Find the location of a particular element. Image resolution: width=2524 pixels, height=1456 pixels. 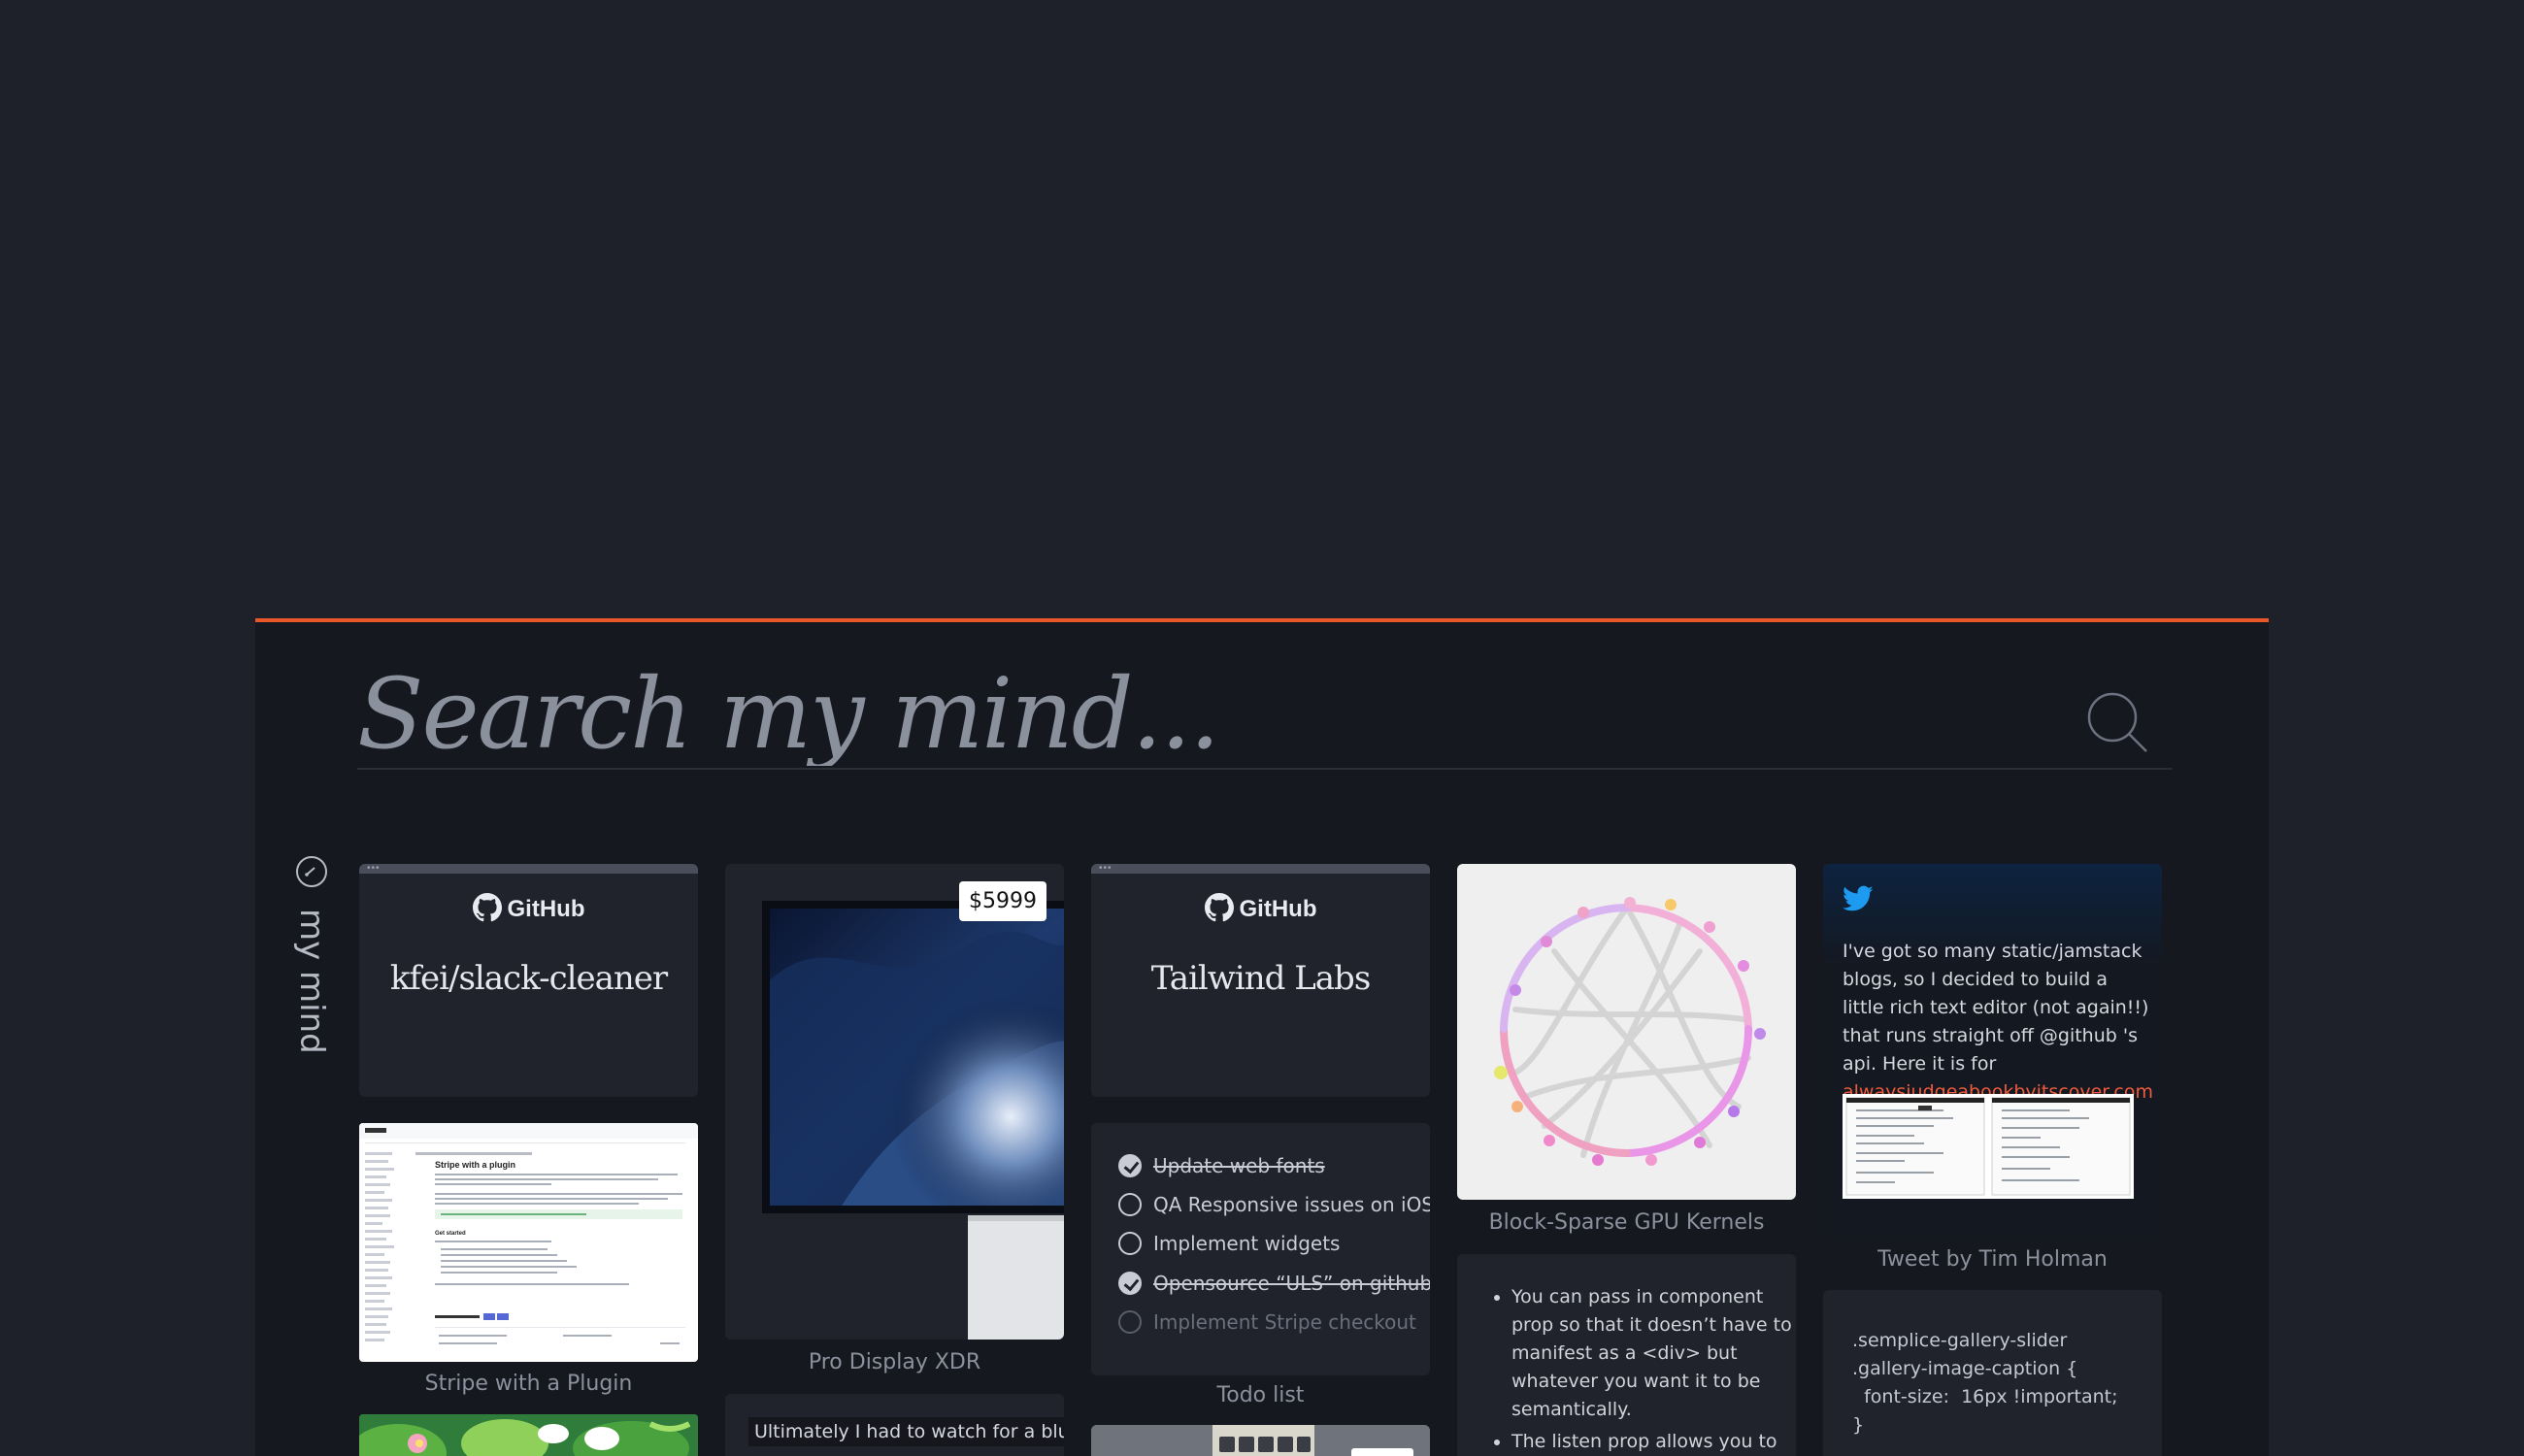

todo-label: Implement Stripe checkout is located at coordinates (1284, 1322).